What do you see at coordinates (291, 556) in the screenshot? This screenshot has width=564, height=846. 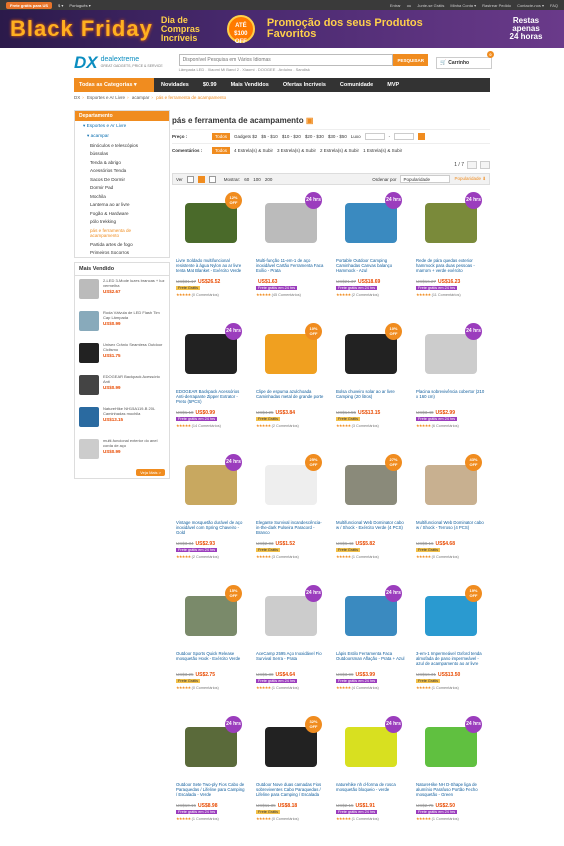 I see `product-rating: ★★★★★ (3 Comentários)` at bounding box center [291, 556].